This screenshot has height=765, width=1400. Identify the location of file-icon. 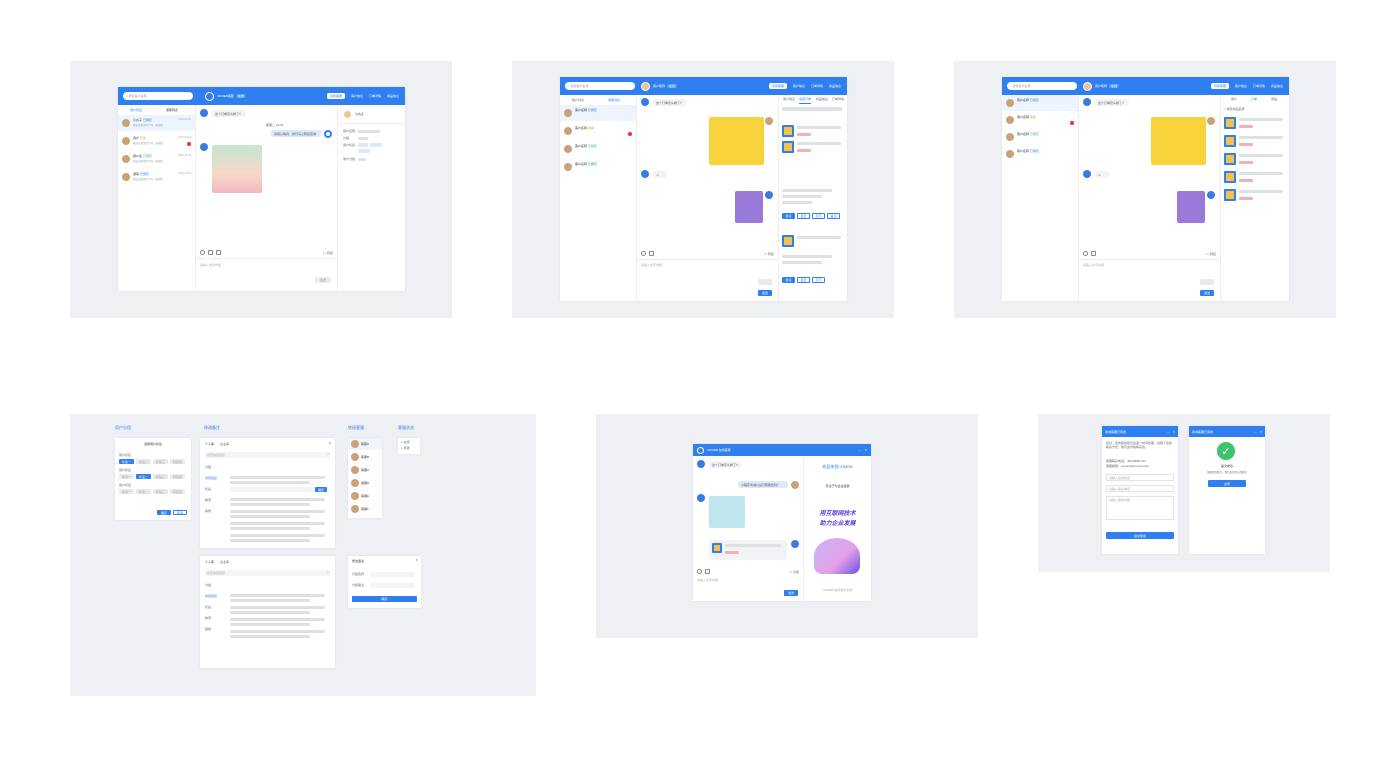
(218, 252).